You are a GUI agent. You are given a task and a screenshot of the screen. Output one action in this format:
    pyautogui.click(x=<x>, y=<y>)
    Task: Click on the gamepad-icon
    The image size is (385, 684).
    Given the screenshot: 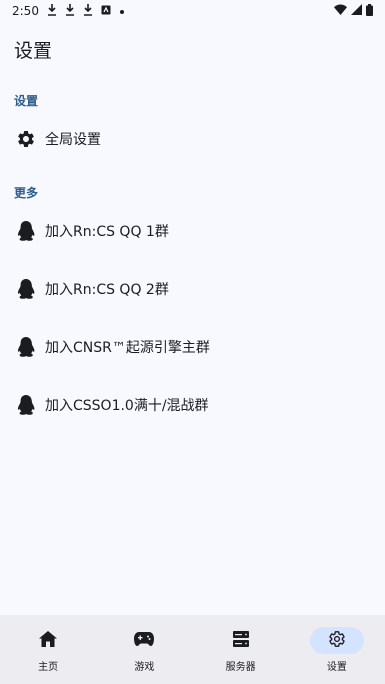 What is the action you would take?
    pyautogui.click(x=144, y=640)
    